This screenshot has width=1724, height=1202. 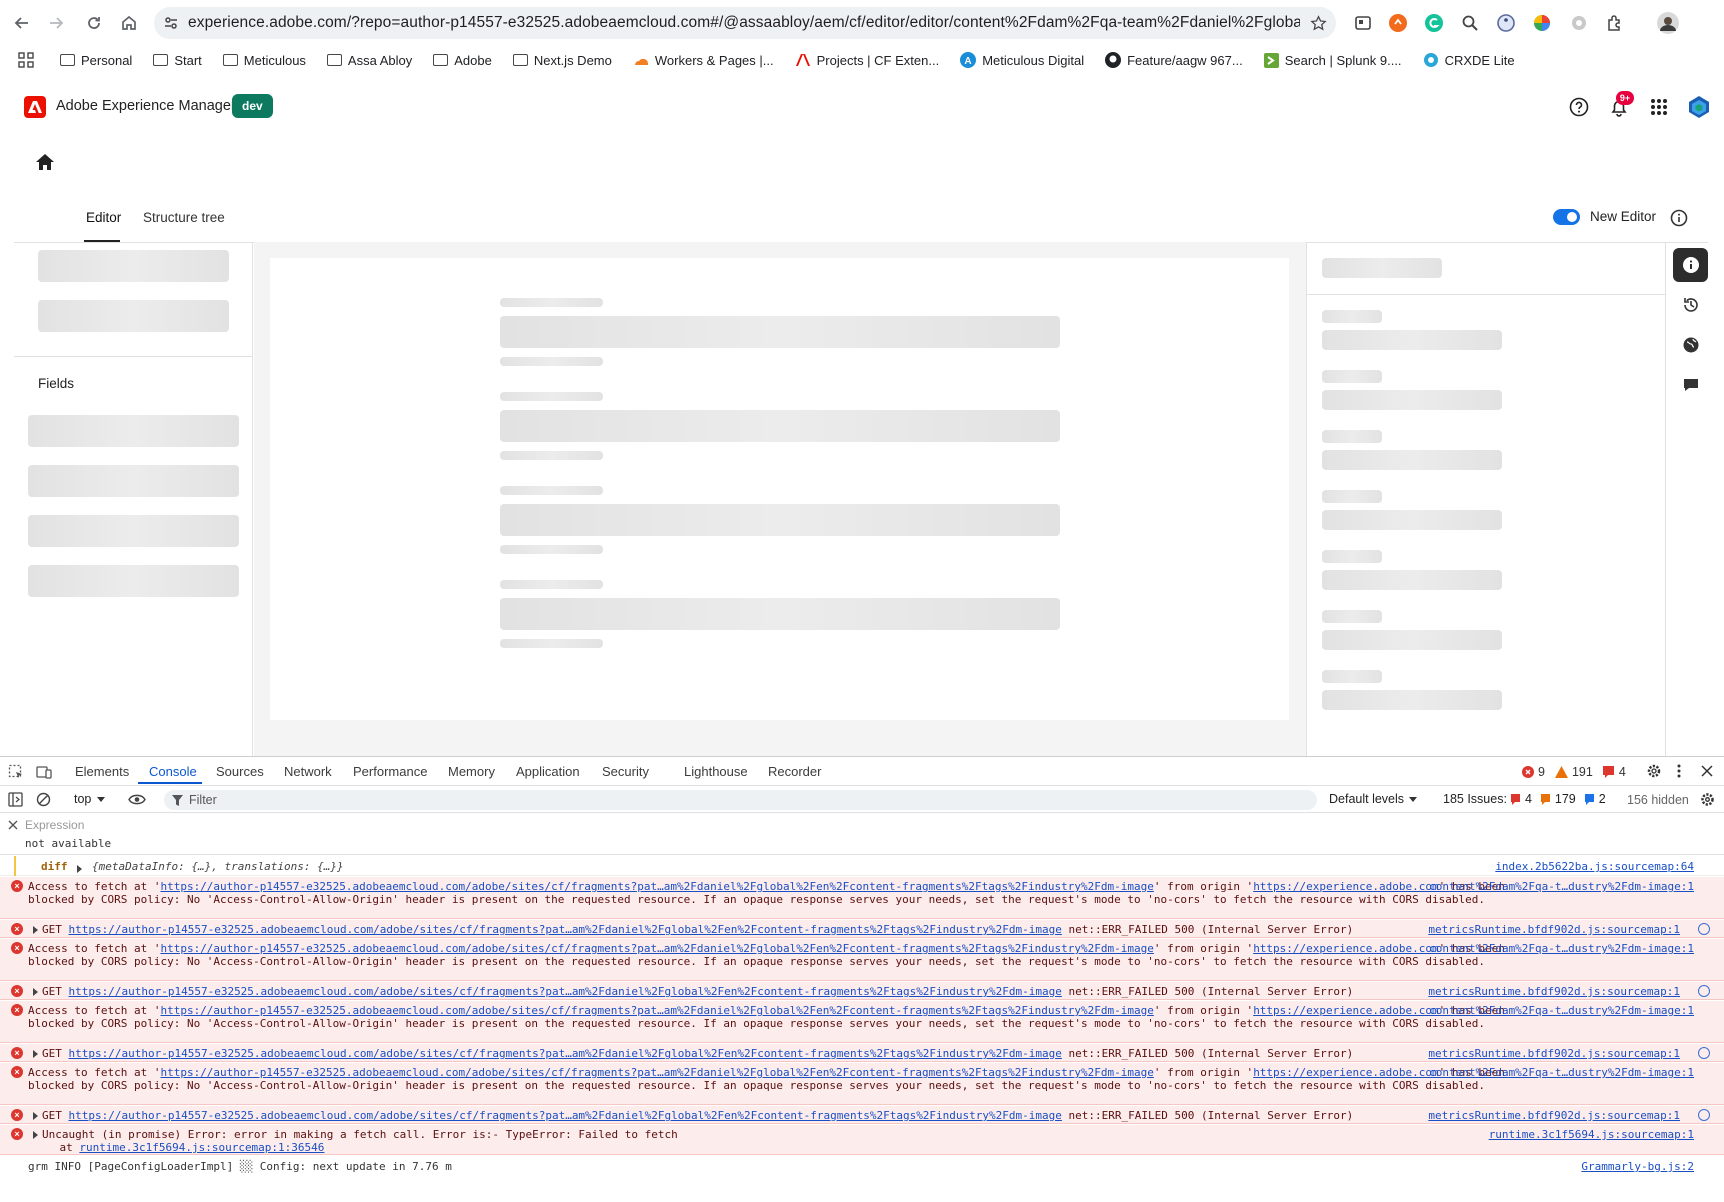 What do you see at coordinates (103, 217) in the screenshot?
I see `tab-editor: Editor` at bounding box center [103, 217].